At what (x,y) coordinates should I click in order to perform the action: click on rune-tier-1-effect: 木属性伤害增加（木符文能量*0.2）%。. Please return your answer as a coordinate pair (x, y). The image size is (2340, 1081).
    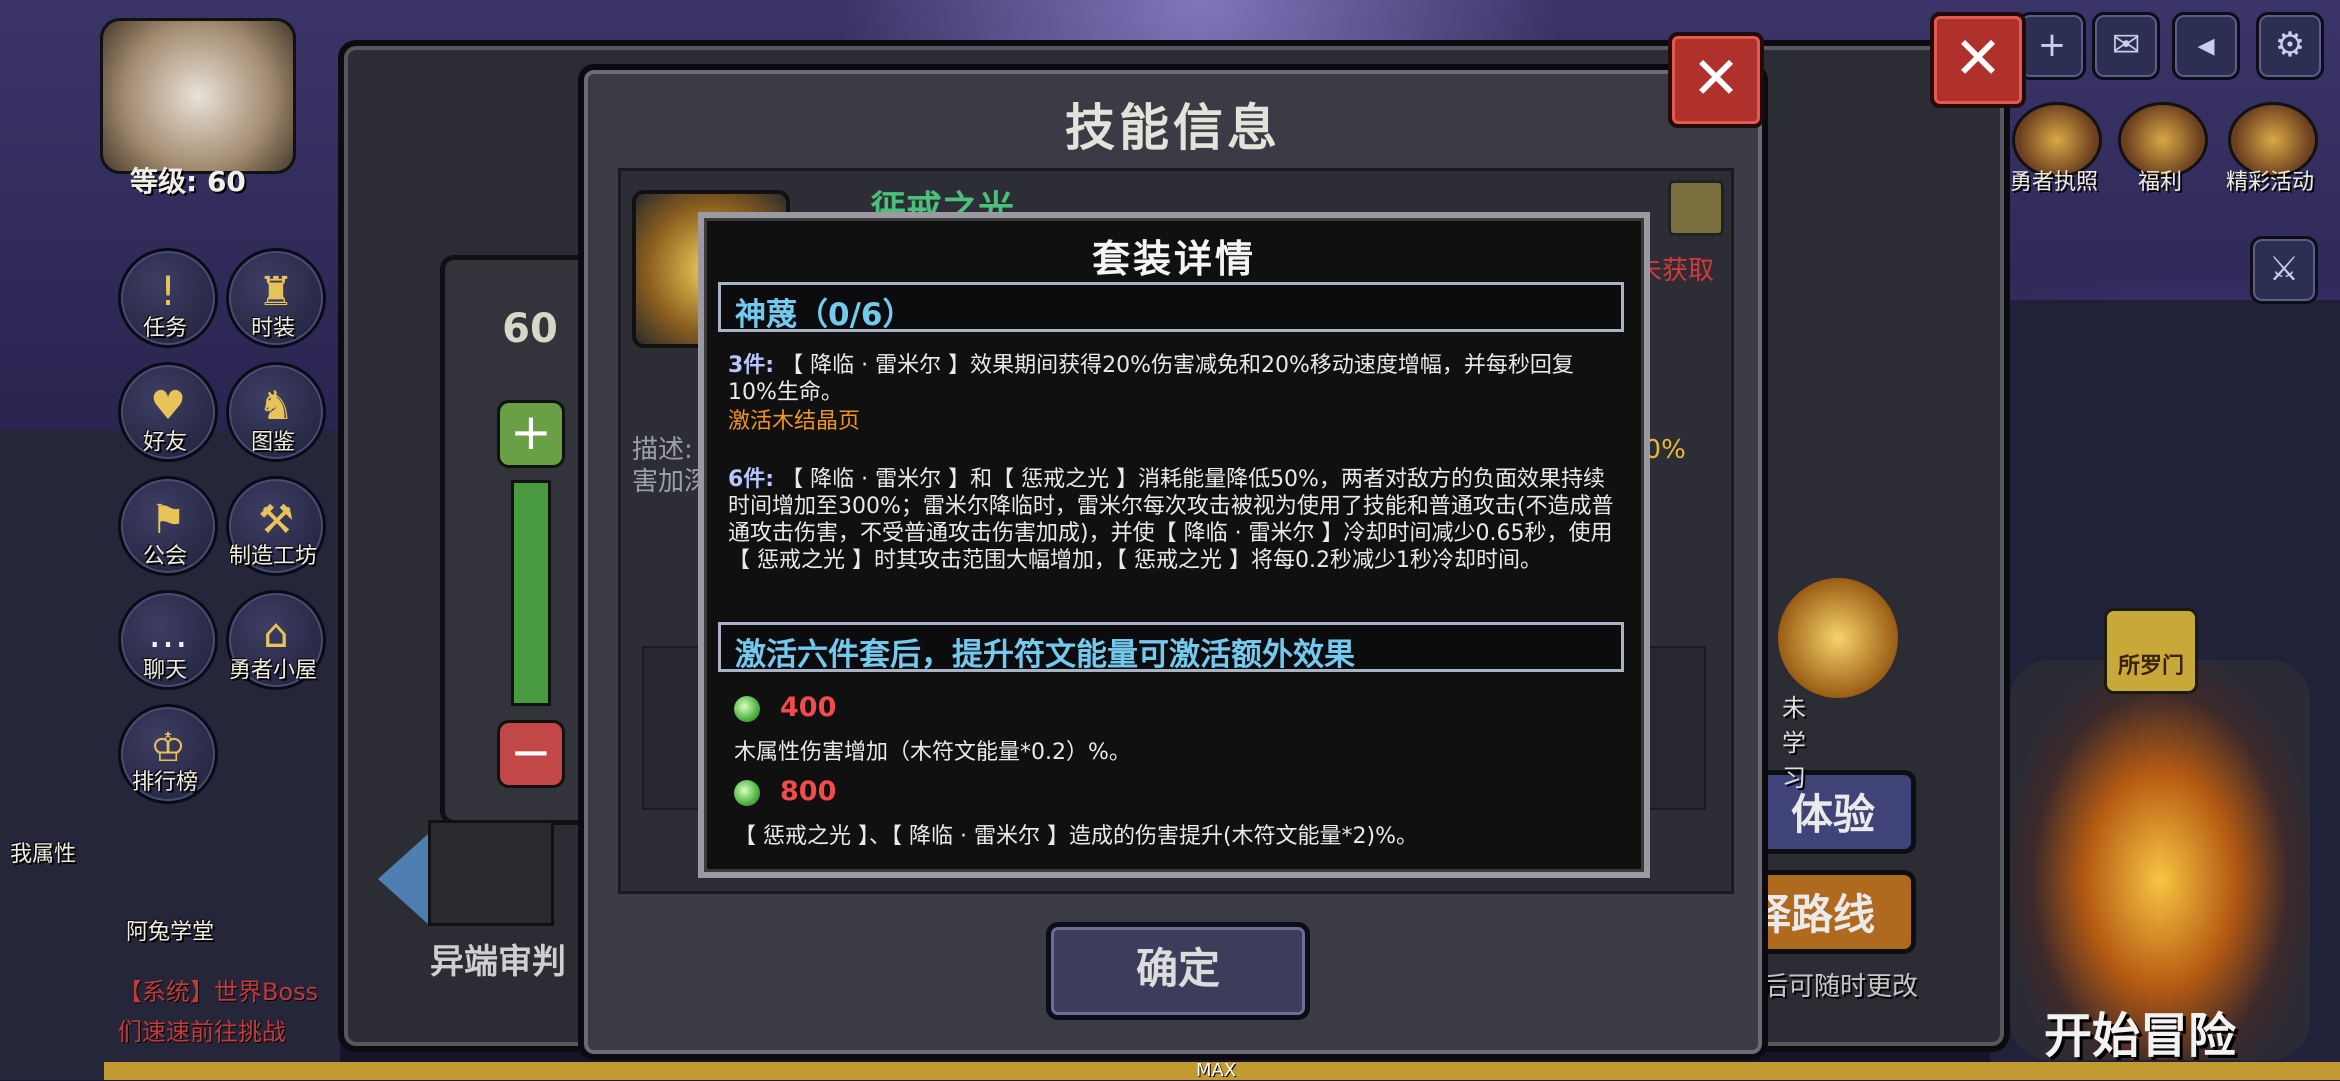
    Looking at the image, I should click on (932, 752).